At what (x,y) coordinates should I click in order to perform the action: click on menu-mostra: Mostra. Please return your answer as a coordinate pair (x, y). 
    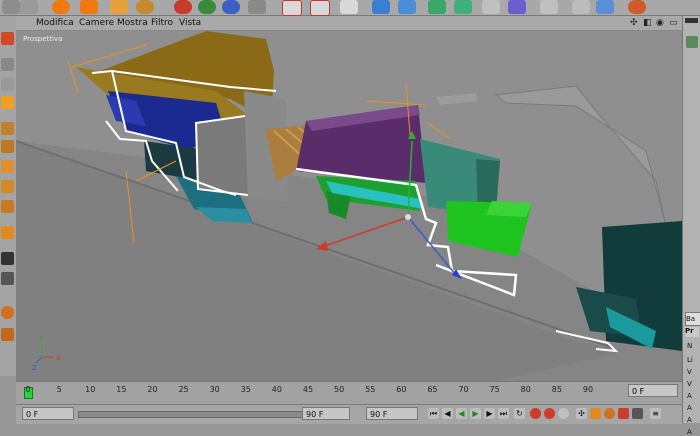
    Looking at the image, I should click on (132, 23).